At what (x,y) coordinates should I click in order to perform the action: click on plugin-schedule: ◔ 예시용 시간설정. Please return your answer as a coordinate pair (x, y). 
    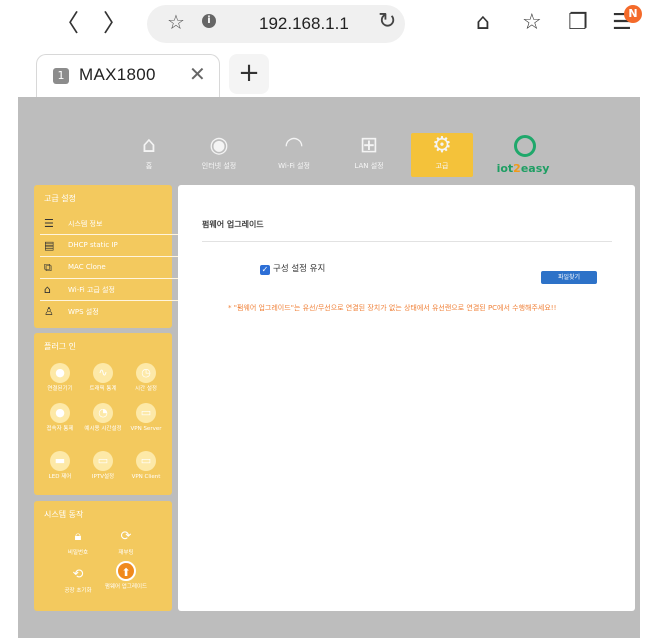
    Looking at the image, I should click on (103, 418).